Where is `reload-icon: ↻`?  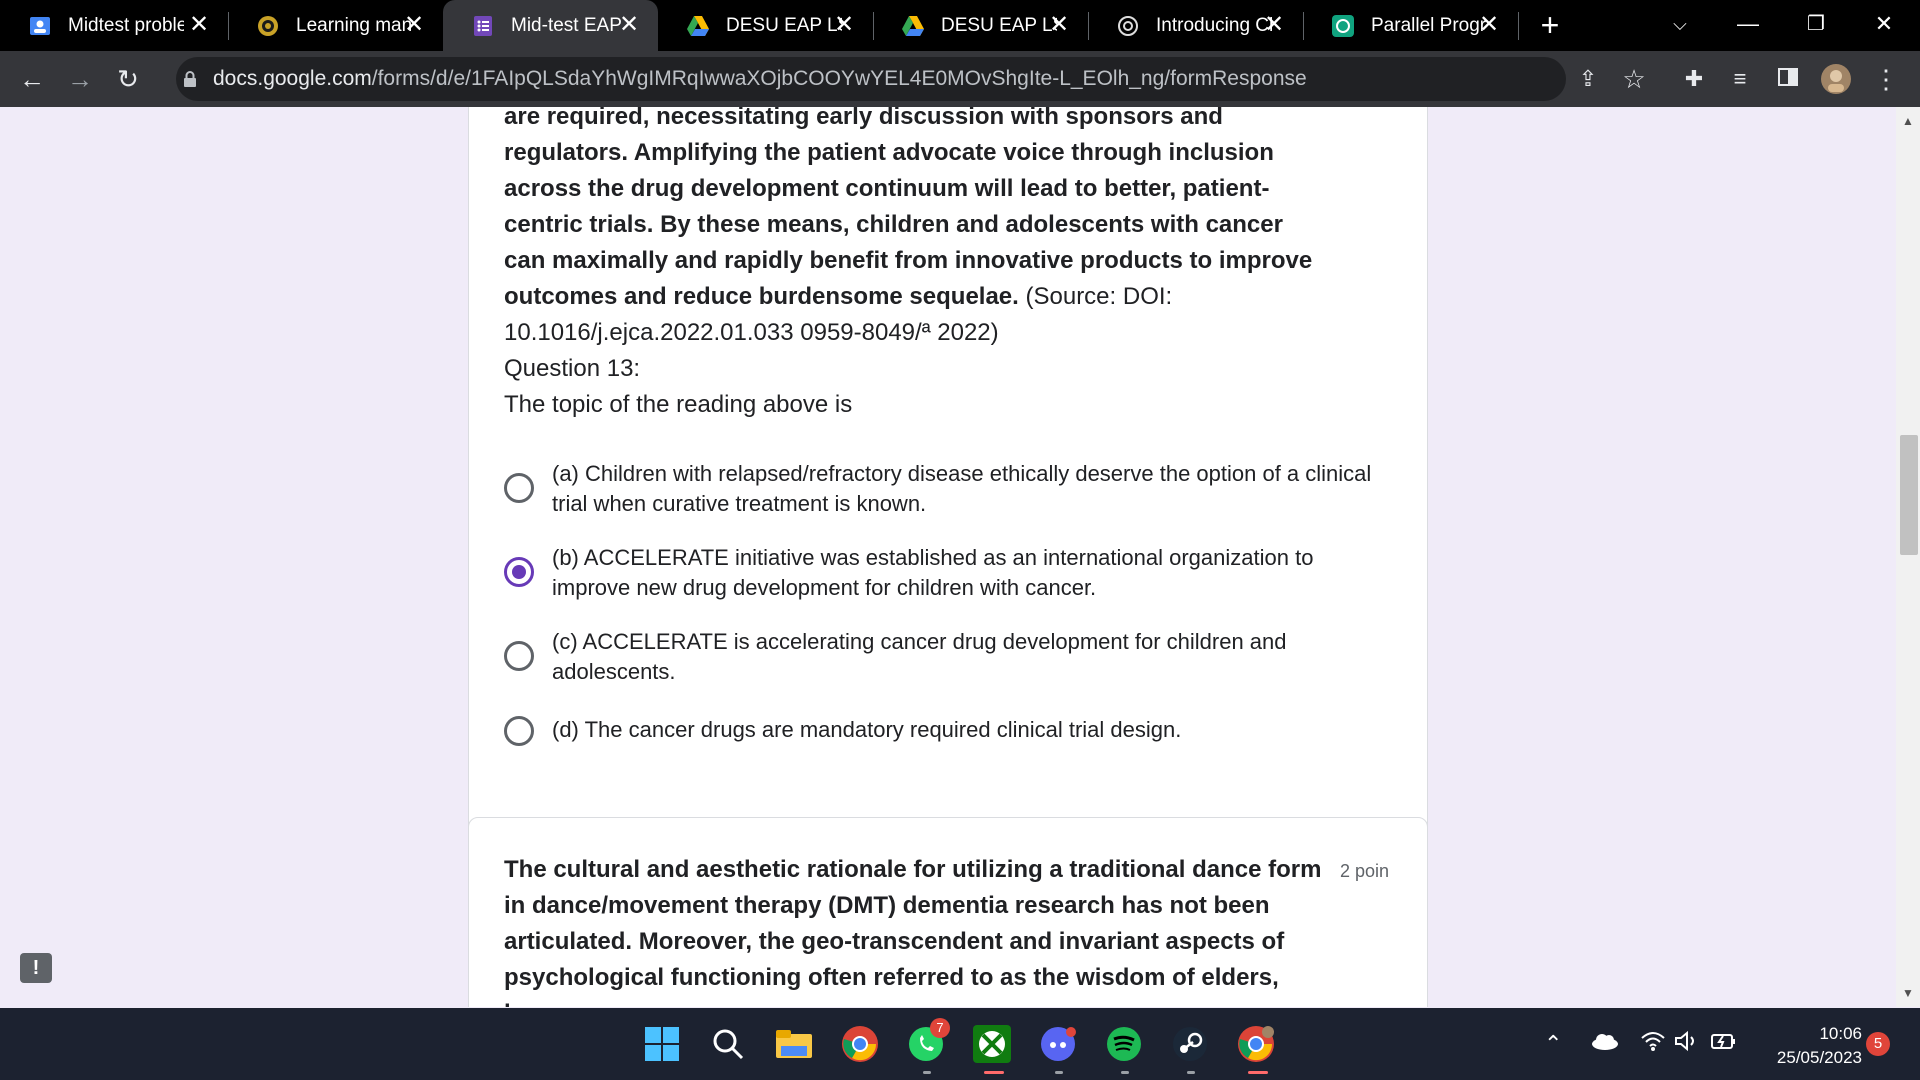
reload-icon: ↻ is located at coordinates (128, 79).